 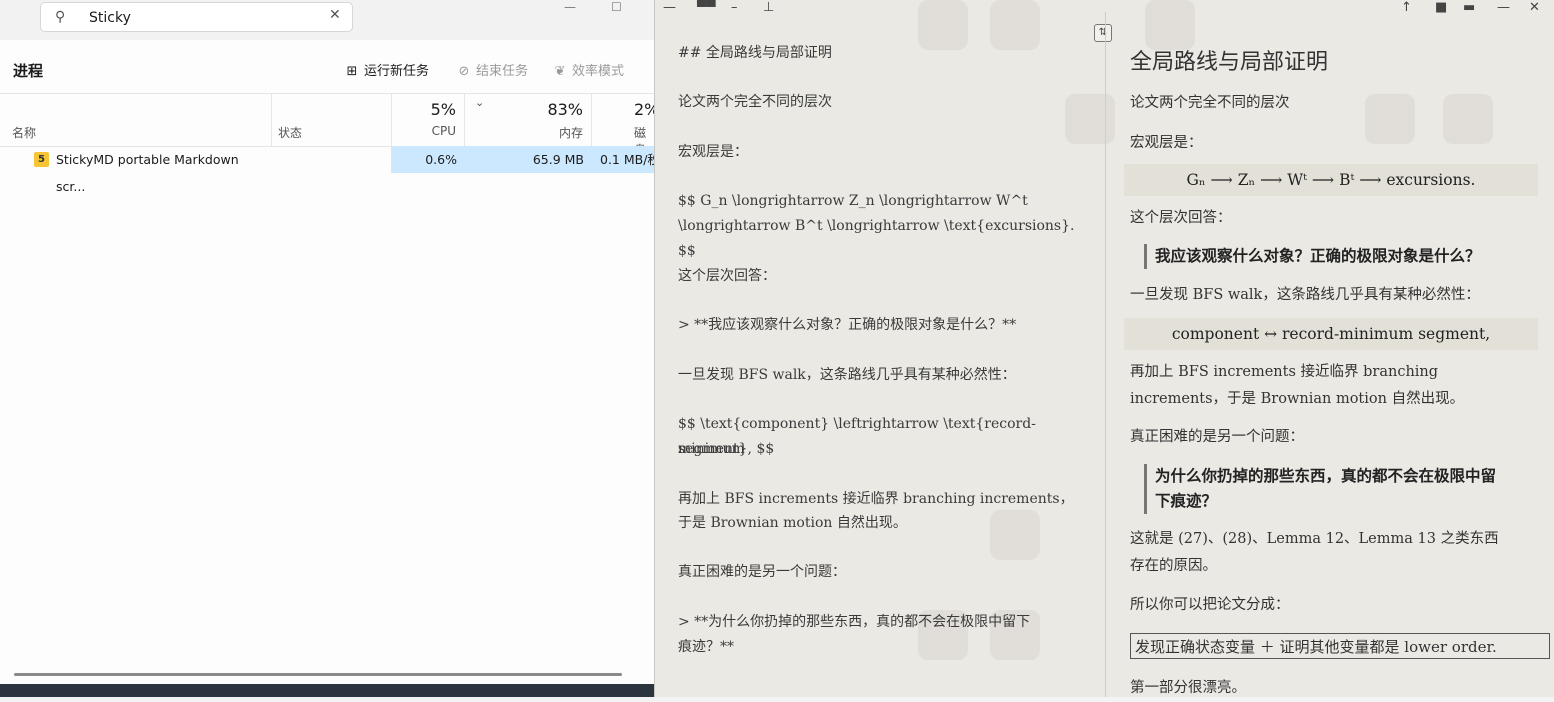 I want to click on title-bar: ⚲ ✕ — ☐, so click(x=327, y=20).